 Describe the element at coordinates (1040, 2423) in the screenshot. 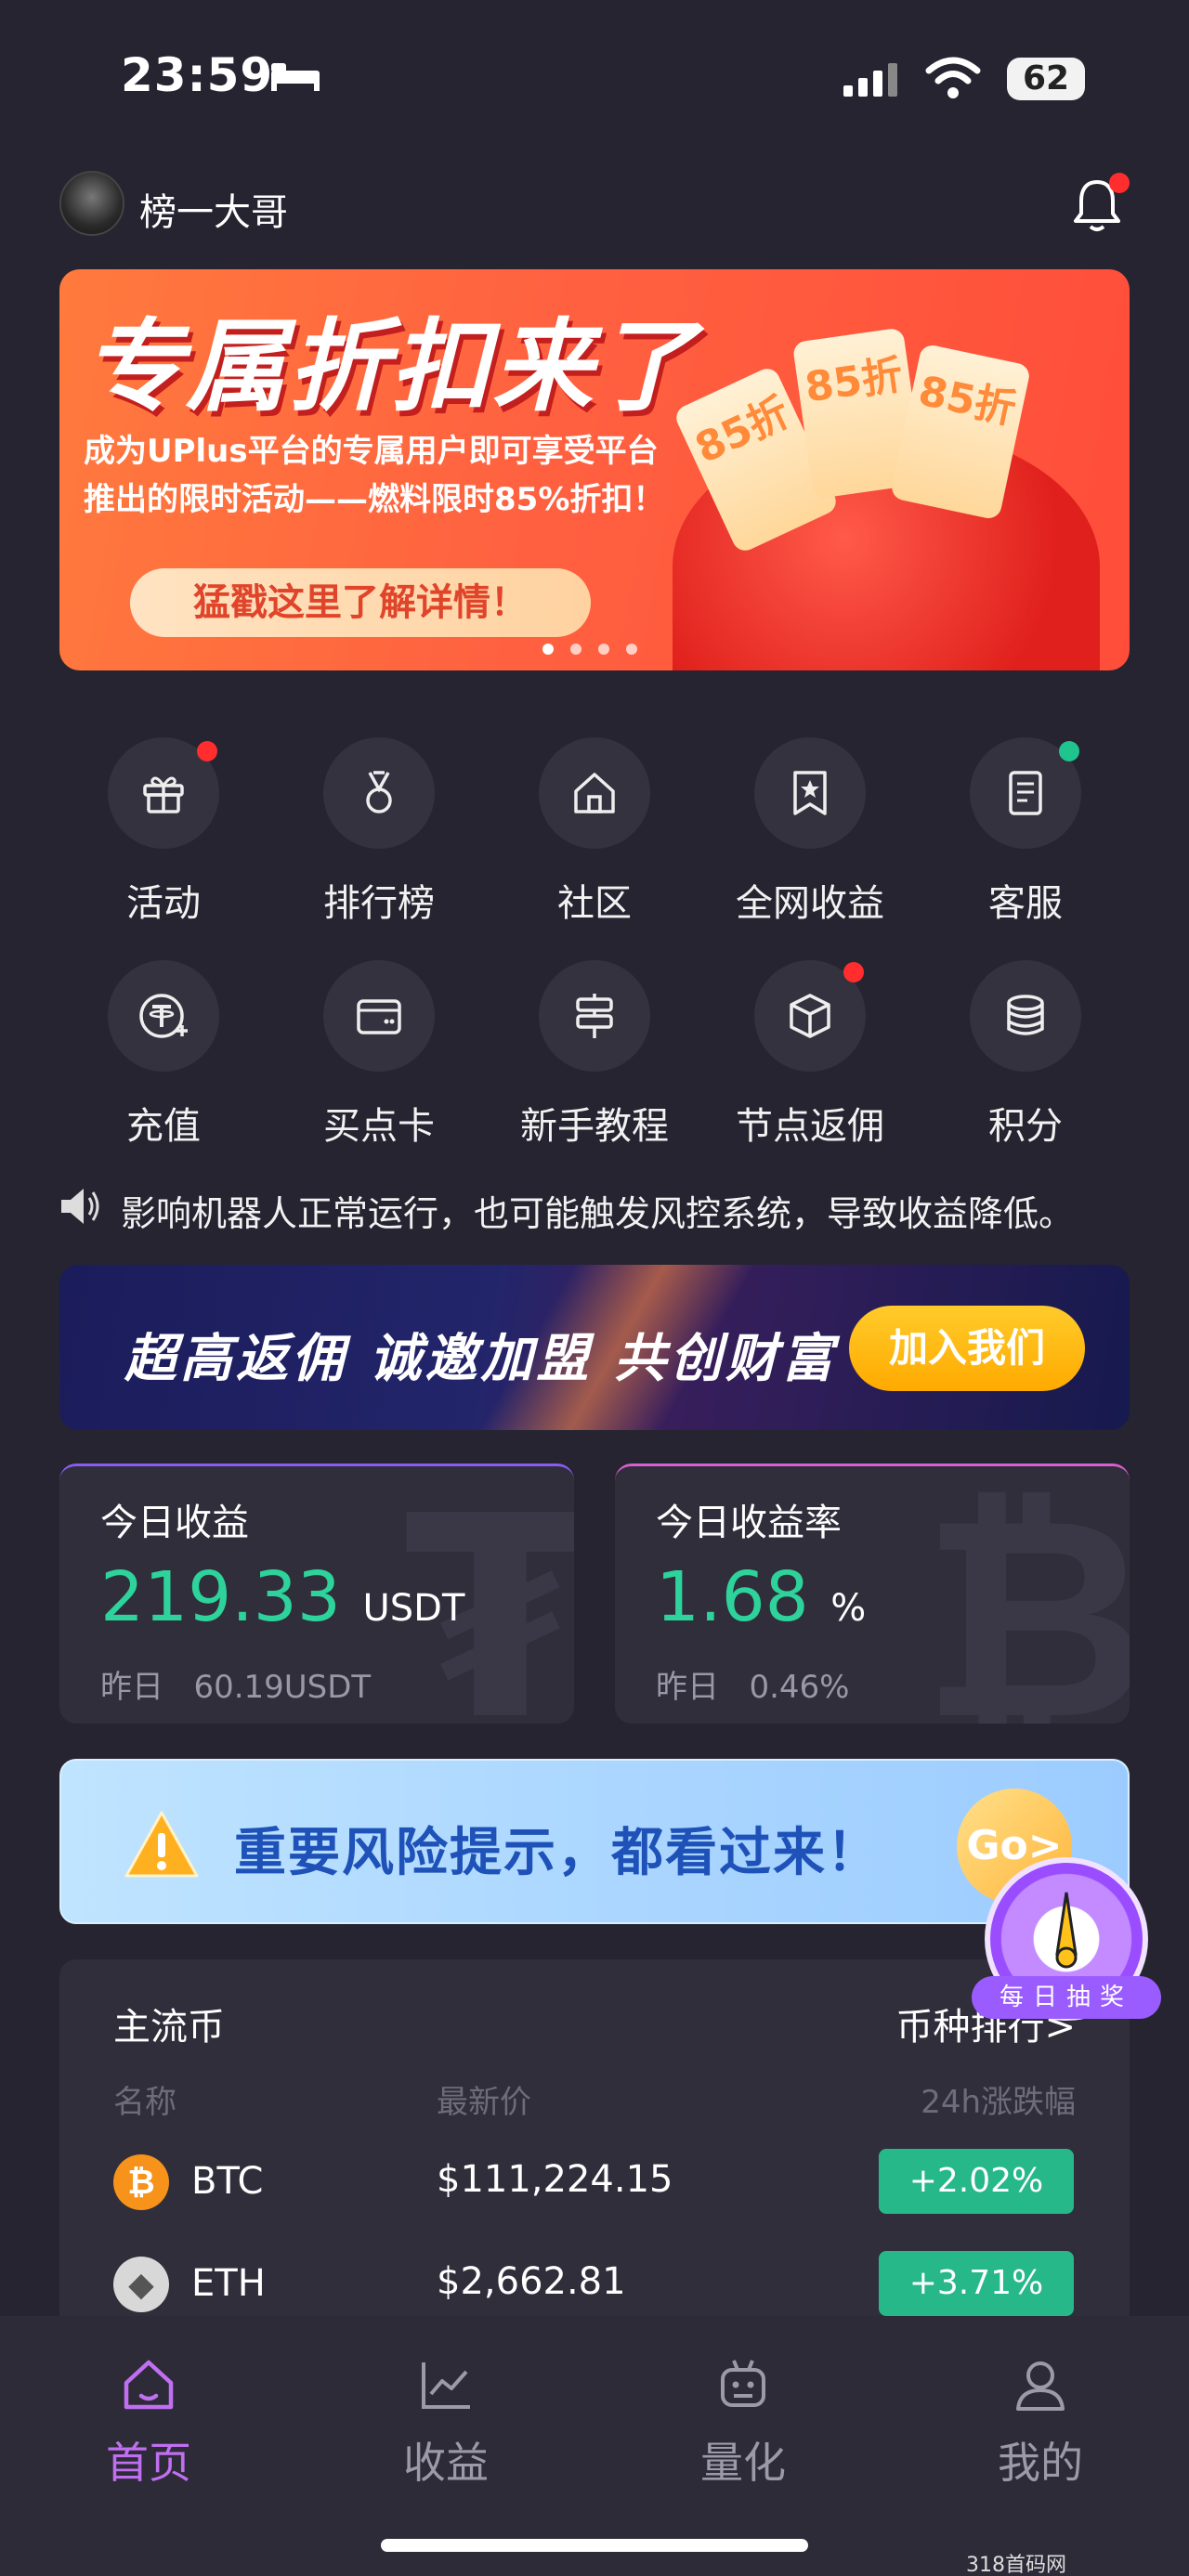

I see `tab-profile: 我的` at that location.